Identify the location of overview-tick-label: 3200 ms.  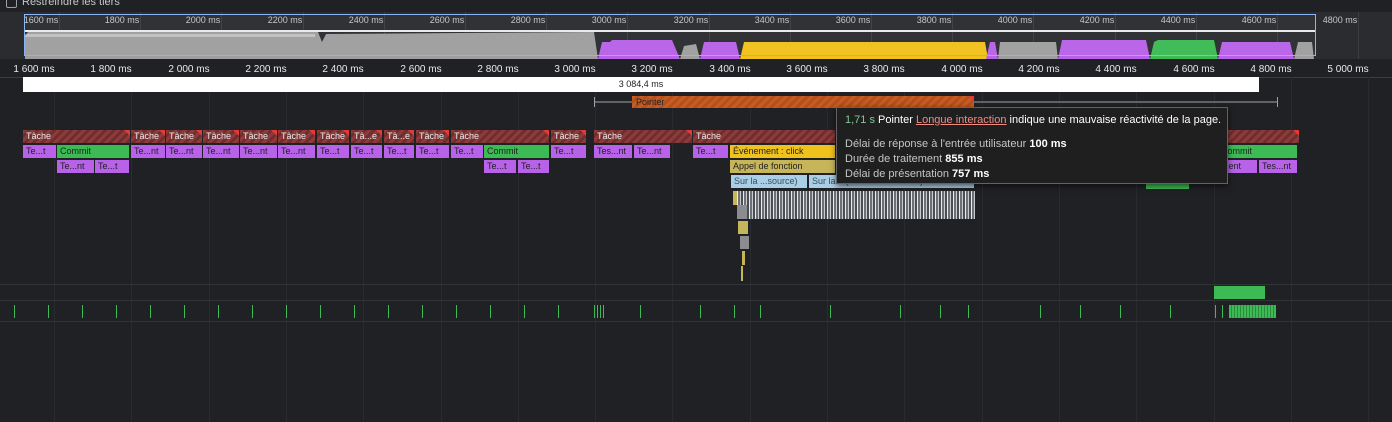
(691, 20).